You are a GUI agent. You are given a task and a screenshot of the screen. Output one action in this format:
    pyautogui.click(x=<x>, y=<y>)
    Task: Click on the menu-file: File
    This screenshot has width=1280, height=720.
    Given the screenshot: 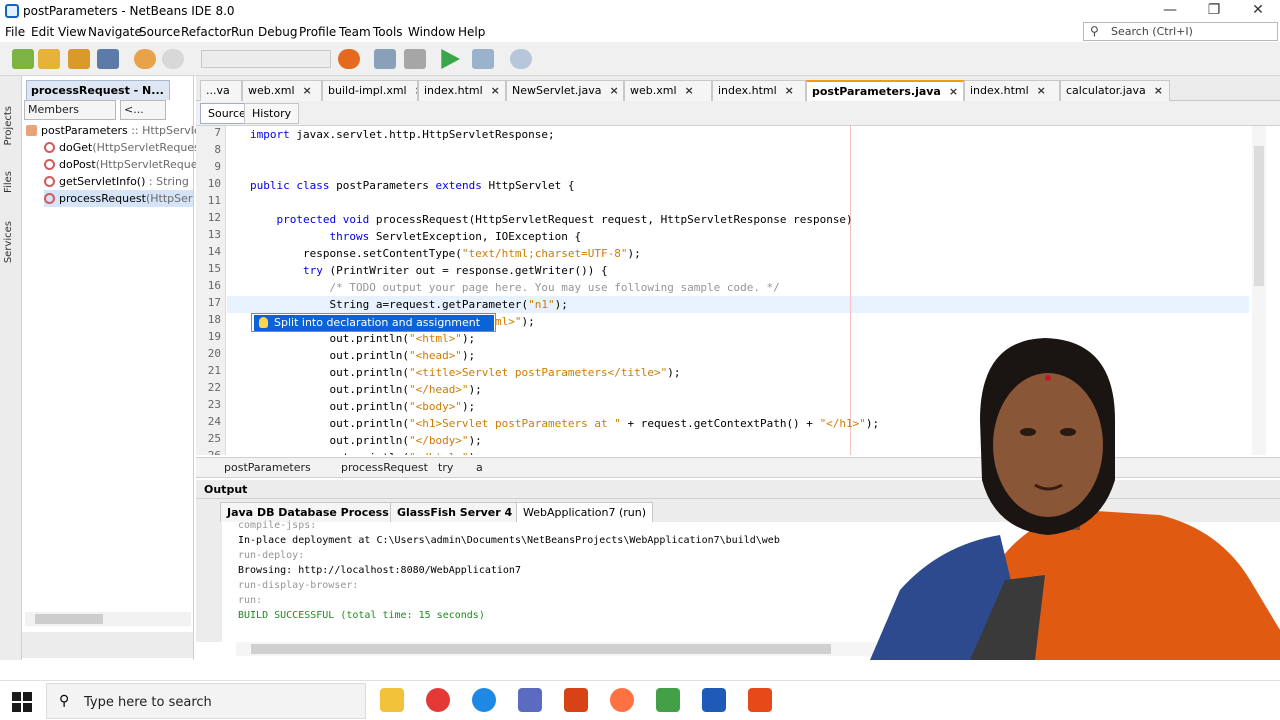 What is the action you would take?
    pyautogui.click(x=15, y=32)
    